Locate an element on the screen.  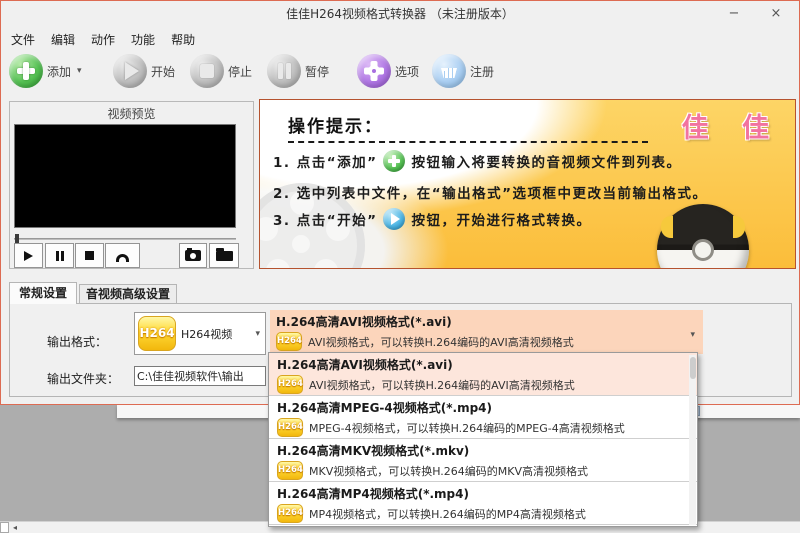
preview-stop-button is located at coordinates (89, 255).